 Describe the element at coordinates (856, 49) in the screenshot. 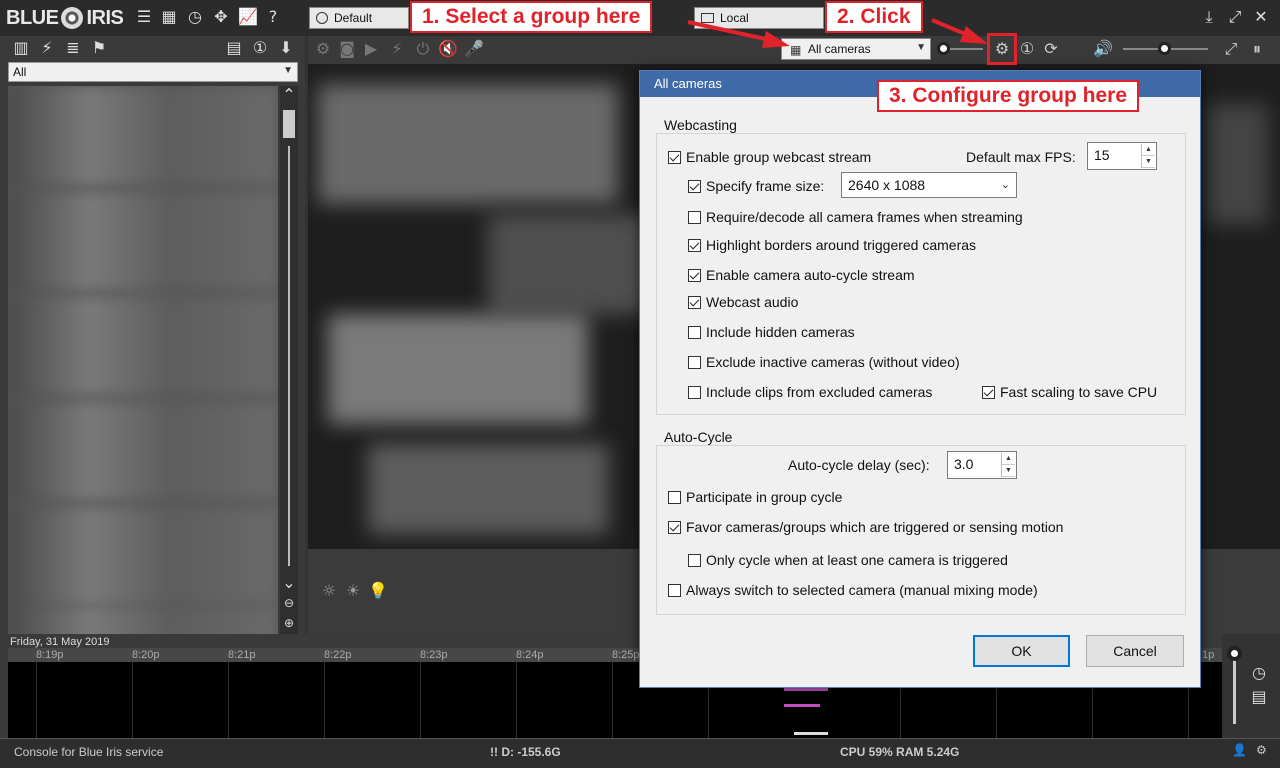

I see `group-select: ▦ All cameras ▼` at that location.